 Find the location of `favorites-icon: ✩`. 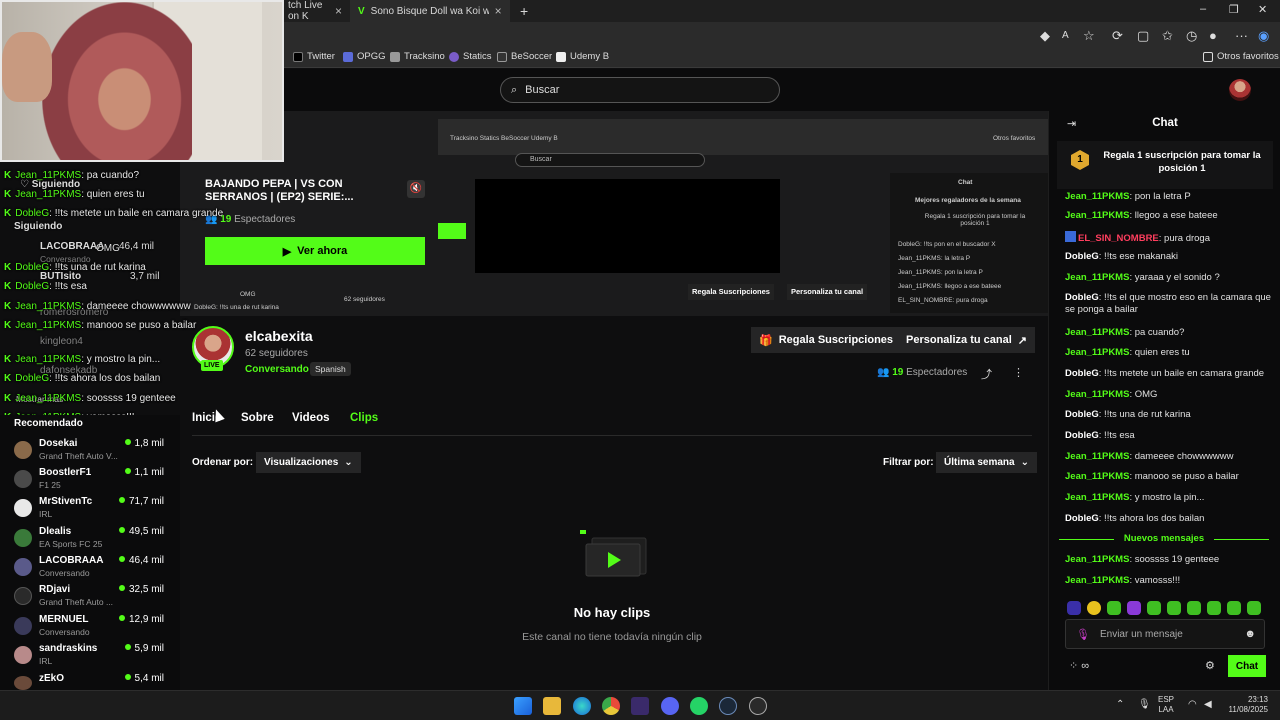

favorites-icon: ✩ is located at coordinates (1167, 36).